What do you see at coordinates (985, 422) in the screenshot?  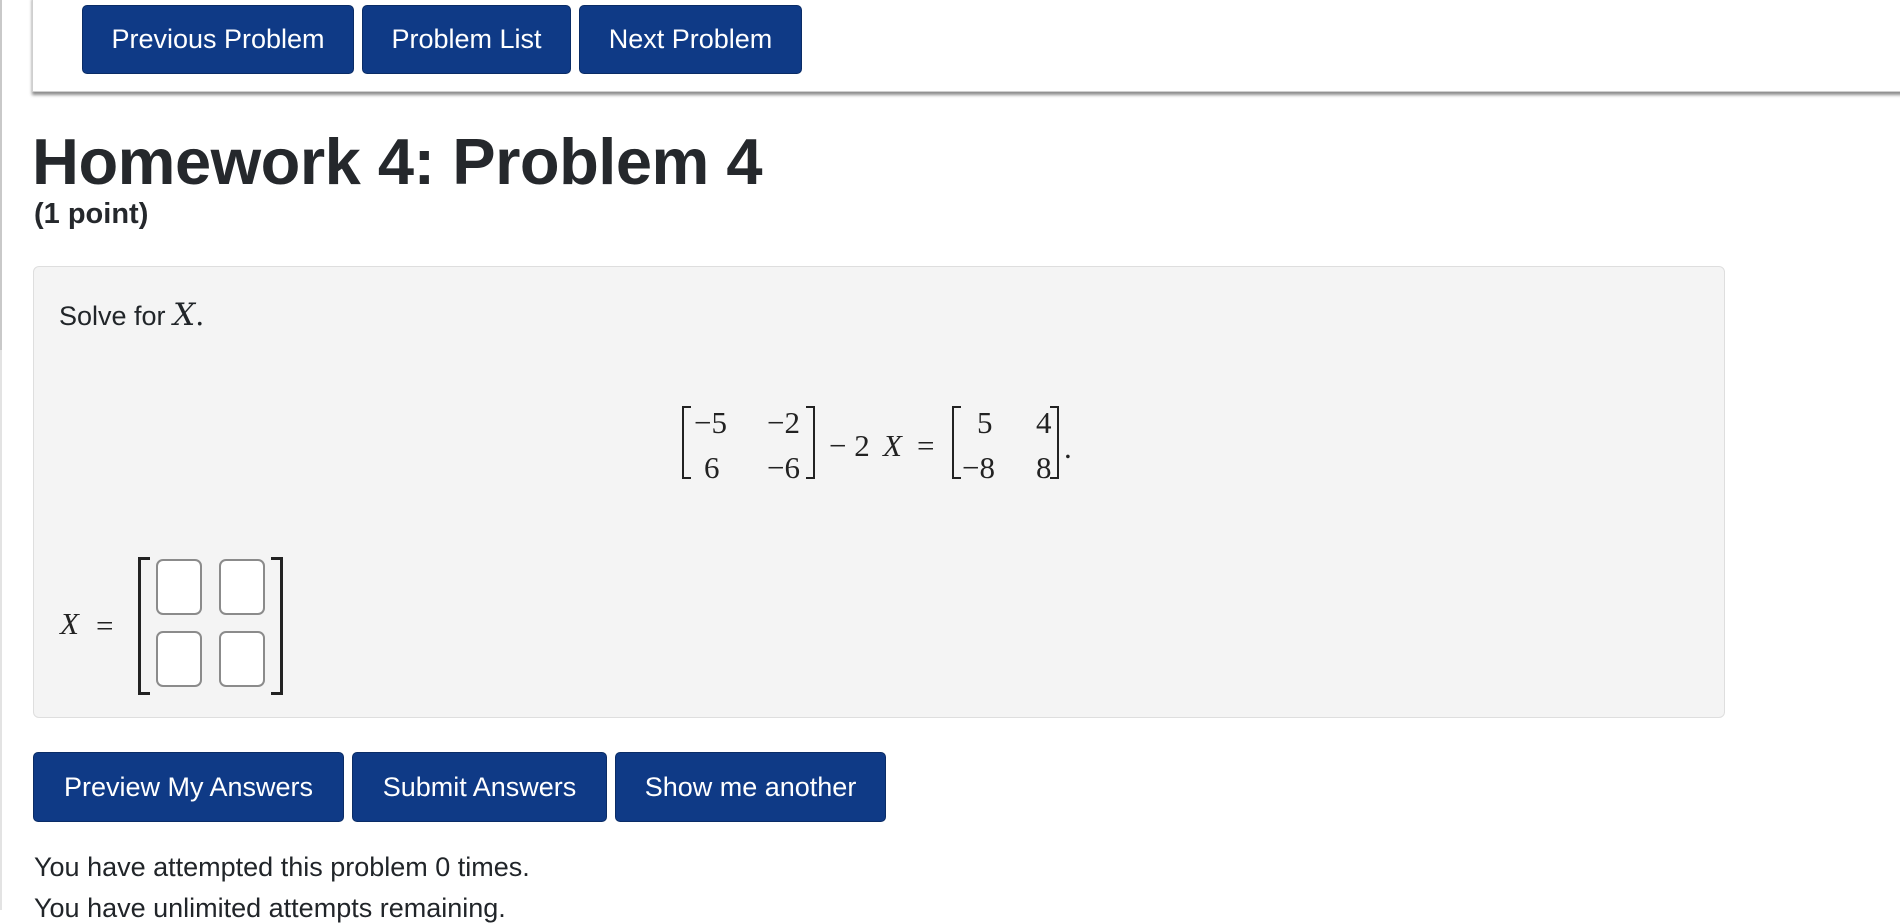 I see `matrix-b-cell: 5` at bounding box center [985, 422].